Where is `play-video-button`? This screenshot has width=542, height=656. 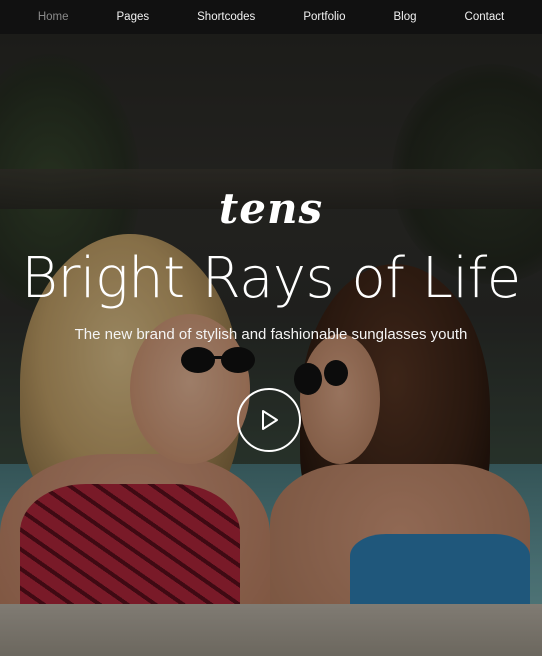
play-video-button is located at coordinates (269, 420).